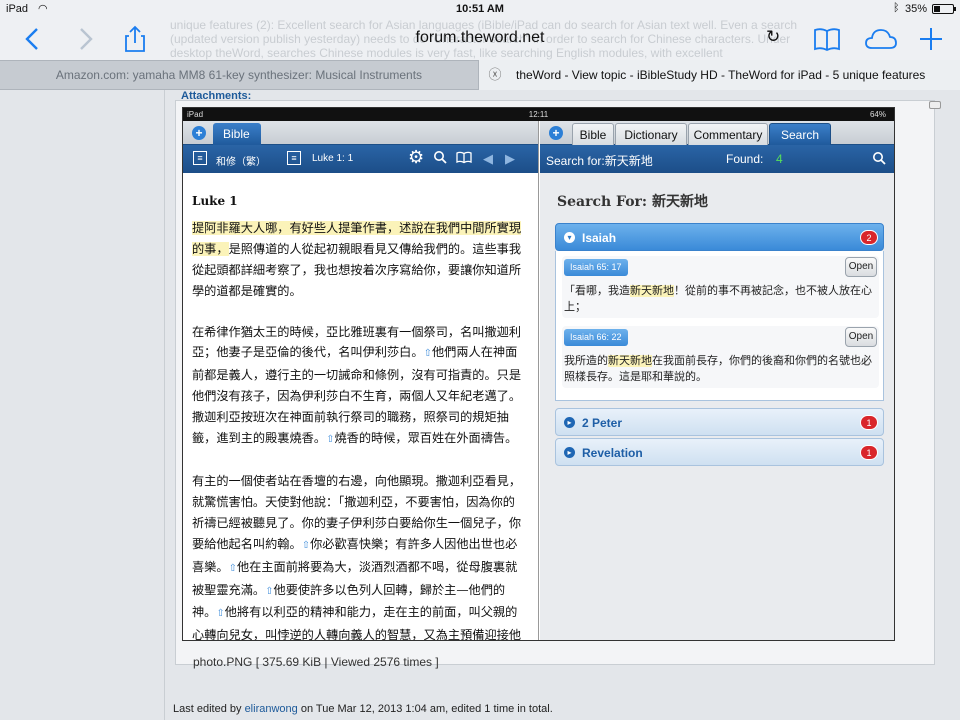 The height and width of the screenshot is (720, 960). Describe the element at coordinates (294, 158) in the screenshot. I see `reference-icon: ≡` at that location.